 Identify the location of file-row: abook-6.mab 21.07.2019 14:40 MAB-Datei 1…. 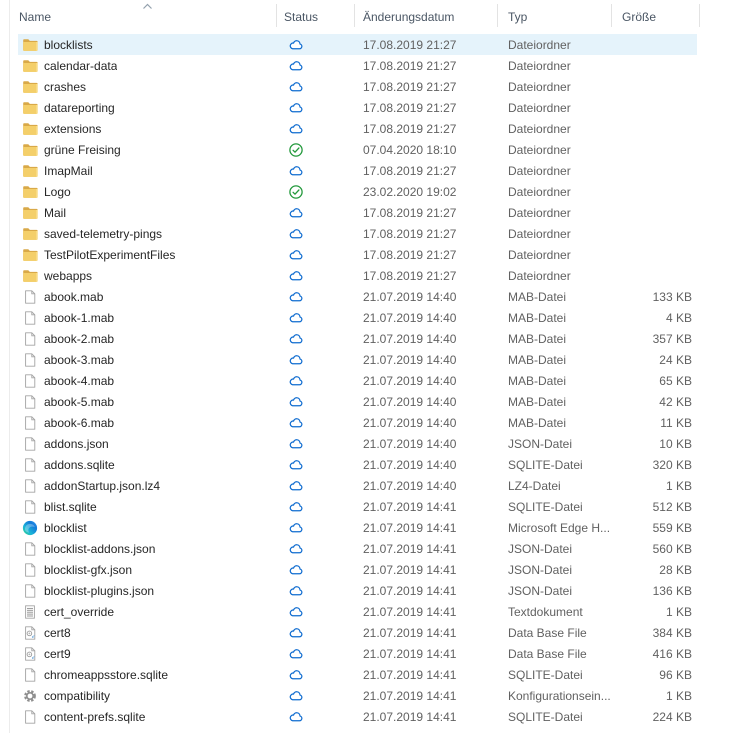
(355, 422).